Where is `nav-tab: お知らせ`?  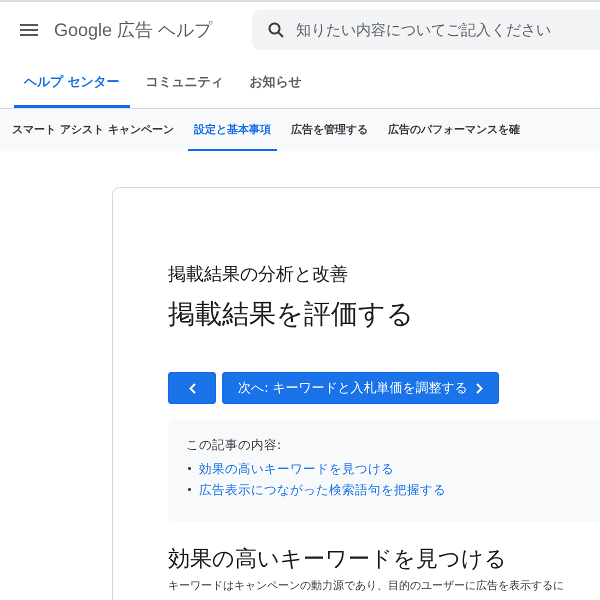 nav-tab: お知らせ is located at coordinates (276, 83).